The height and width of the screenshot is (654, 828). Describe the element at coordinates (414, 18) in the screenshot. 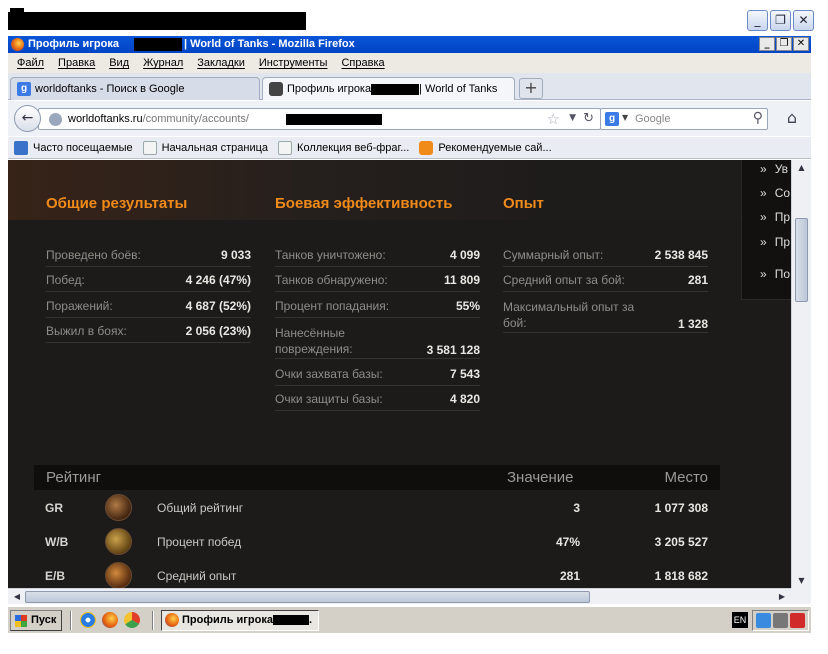

I see `outer-window-titlebar: _ ❐ ✕` at that location.